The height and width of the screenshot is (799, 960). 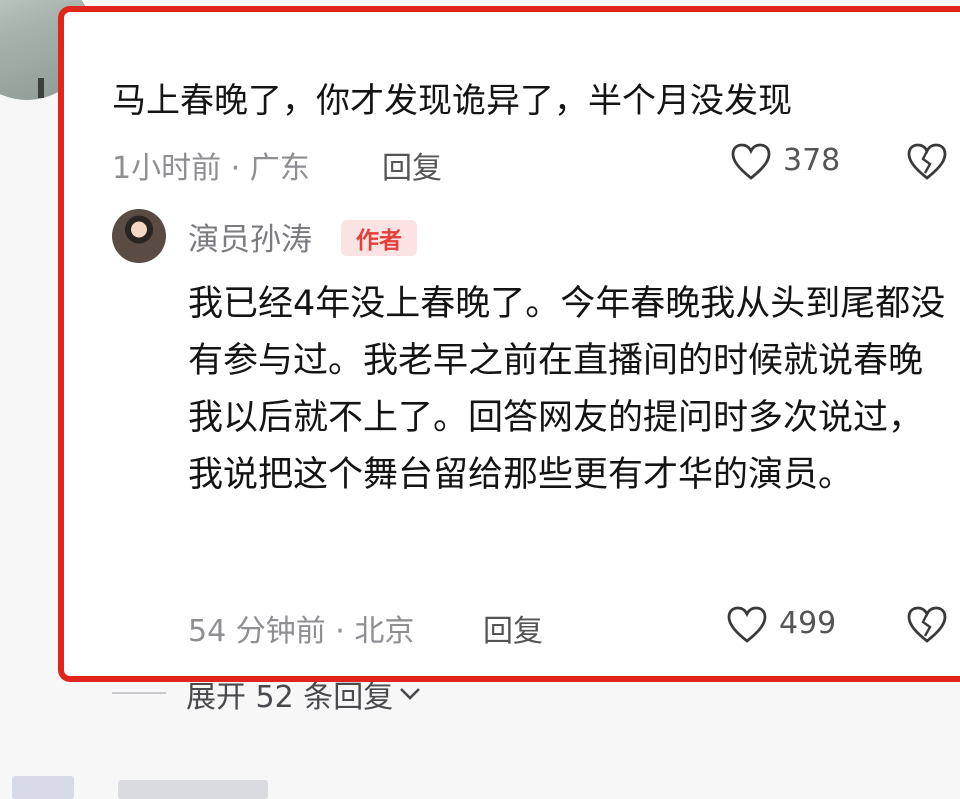 What do you see at coordinates (139, 236) in the screenshot?
I see `author-avatar` at bounding box center [139, 236].